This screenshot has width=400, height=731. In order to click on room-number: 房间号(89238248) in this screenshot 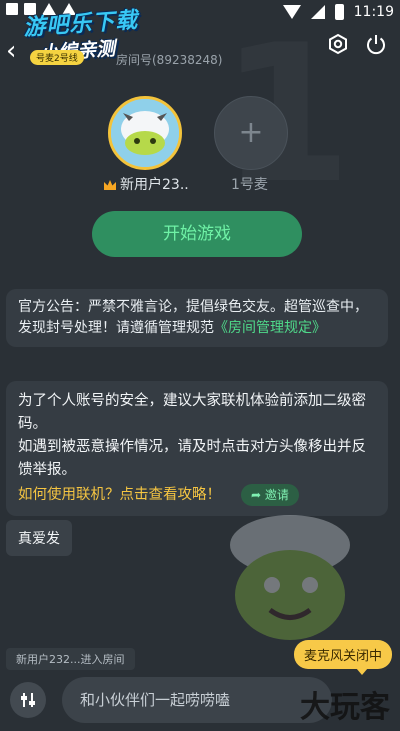, I will do `click(169, 60)`.